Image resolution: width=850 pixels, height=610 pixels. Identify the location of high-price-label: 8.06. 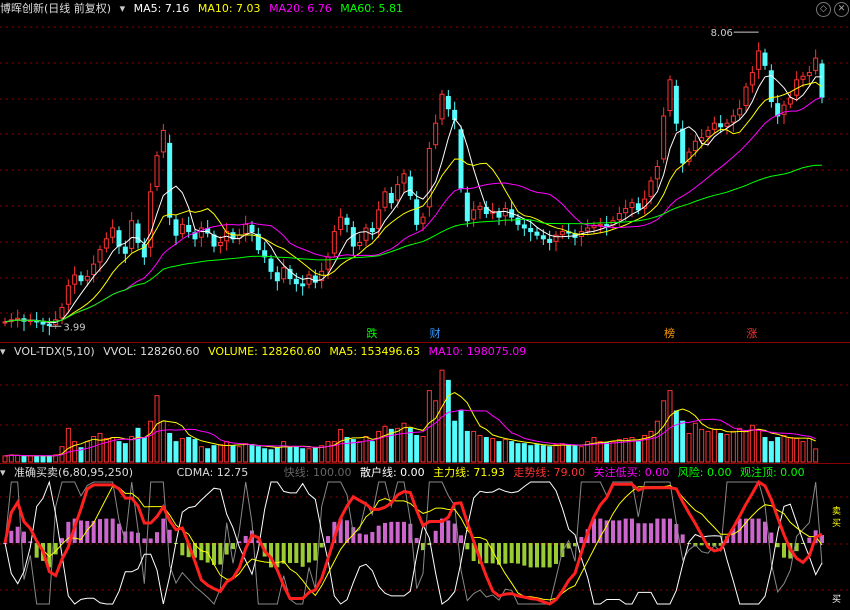
(722, 33).